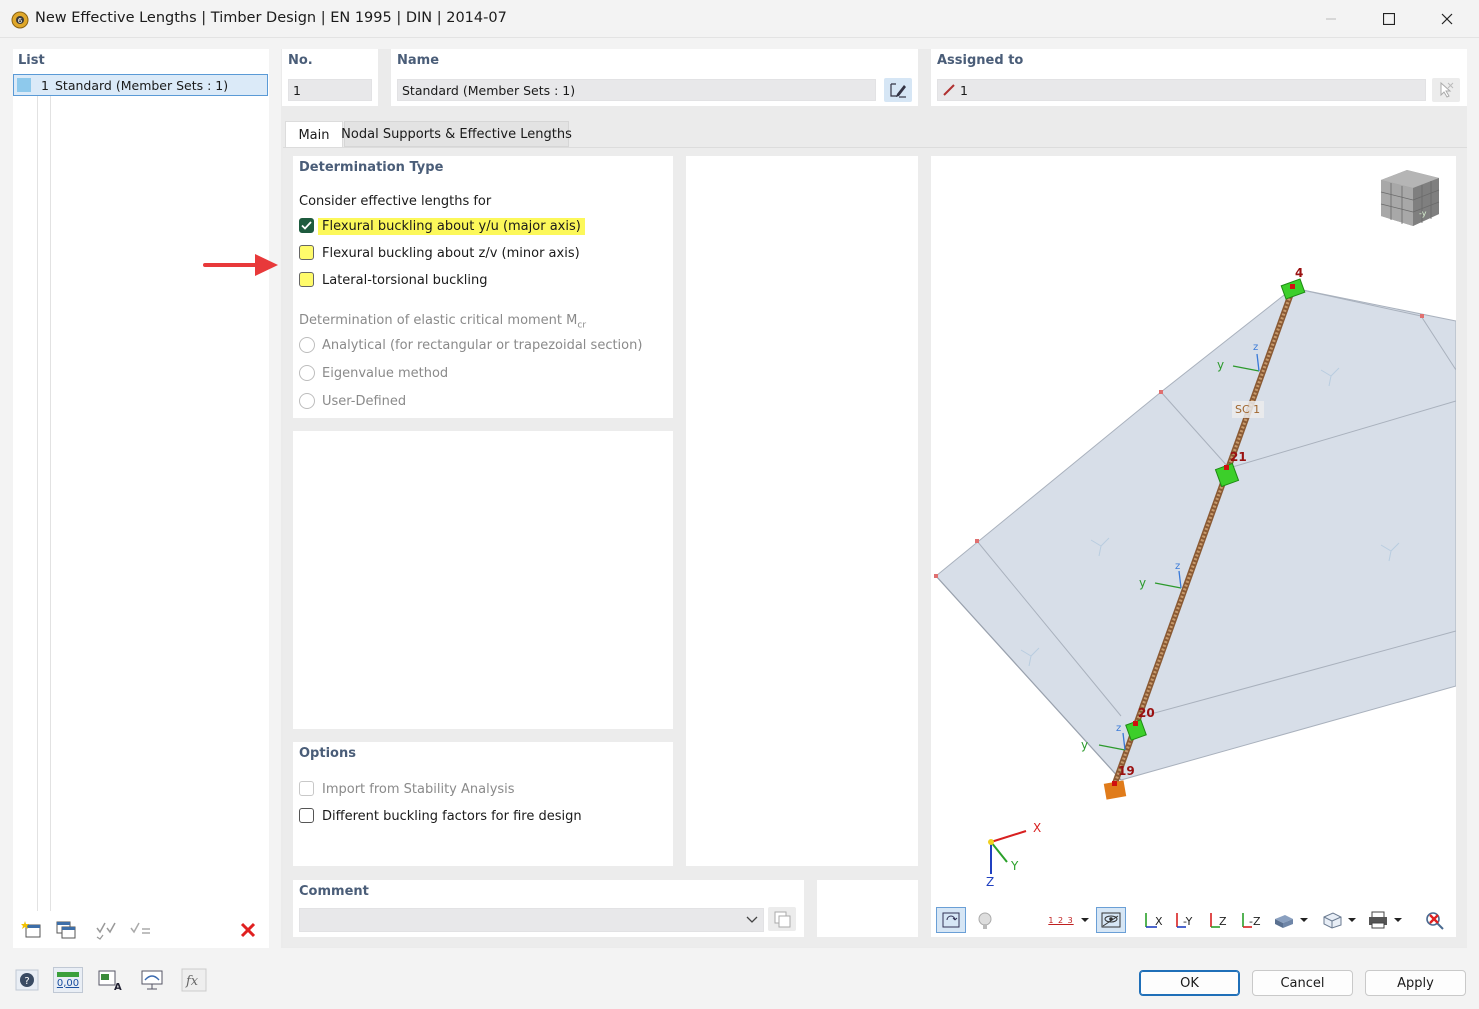 The height and width of the screenshot is (1009, 1479). I want to click on view-minus-y-icon: -Y, so click(1185, 920).